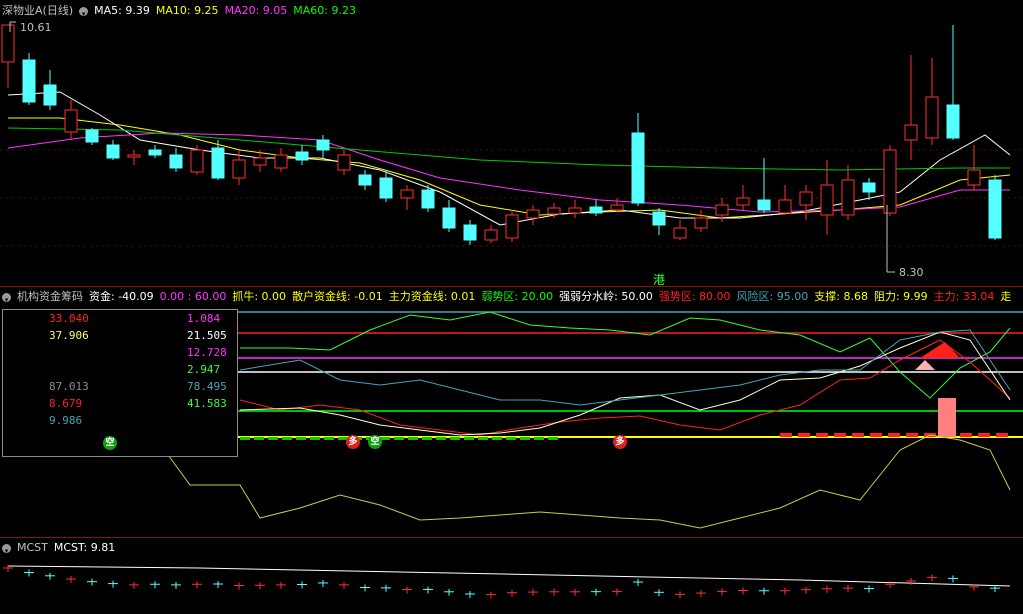 The width and height of the screenshot is (1023, 614). I want to click on mcst-header: ▾ MCST MCST: 9.81, so click(58, 548).